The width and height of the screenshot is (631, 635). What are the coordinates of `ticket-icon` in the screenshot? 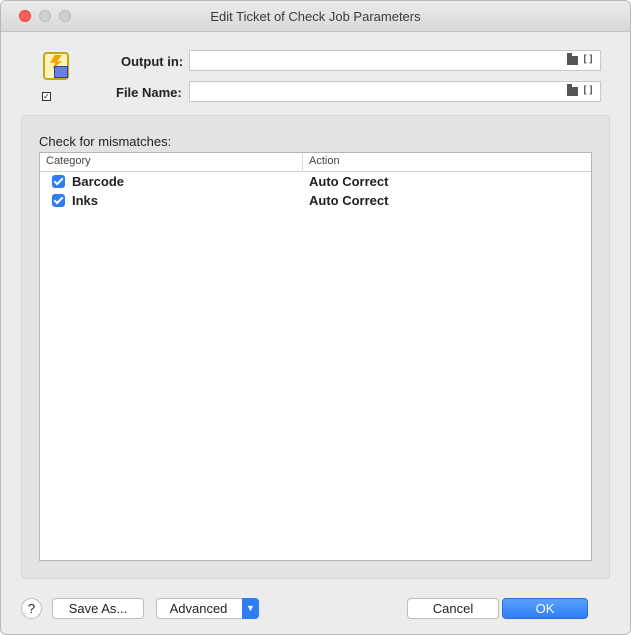 It's located at (56, 66).